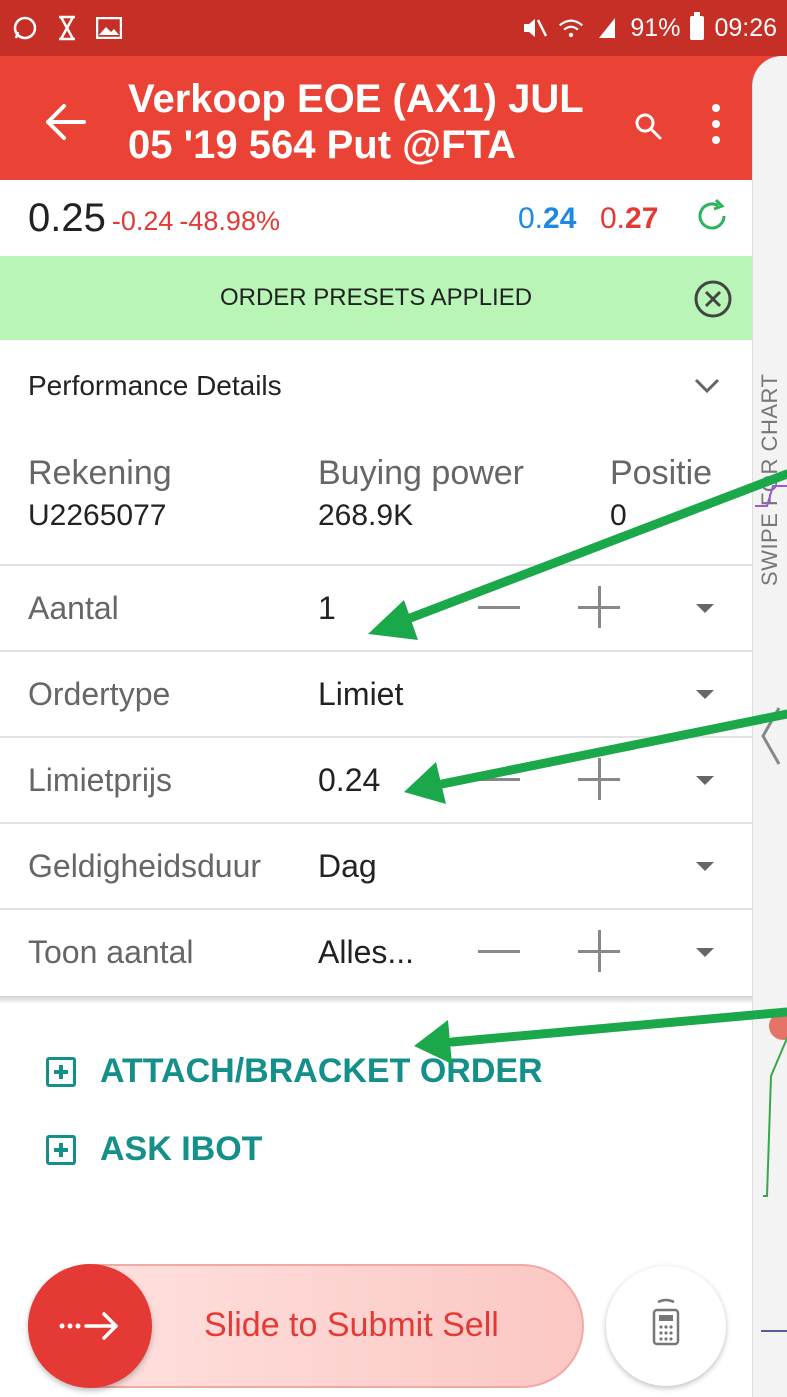 The height and width of the screenshot is (1397, 787). I want to click on positie-label: Positie, so click(661, 473).